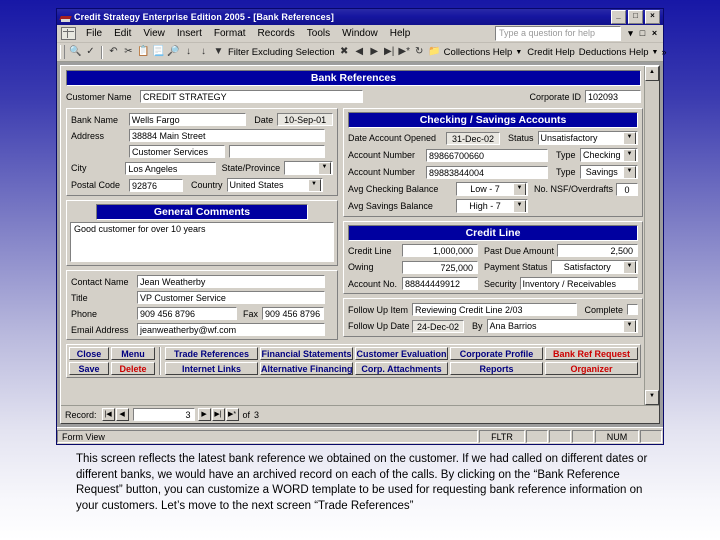 The image size is (720, 540). I want to click on address-line2-field: Customer Services, so click(177, 151).